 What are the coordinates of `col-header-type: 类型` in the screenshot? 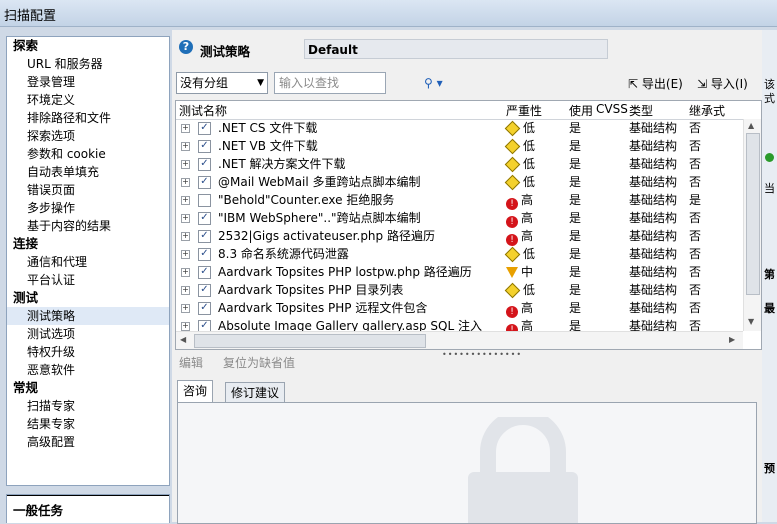 It's located at (641, 110).